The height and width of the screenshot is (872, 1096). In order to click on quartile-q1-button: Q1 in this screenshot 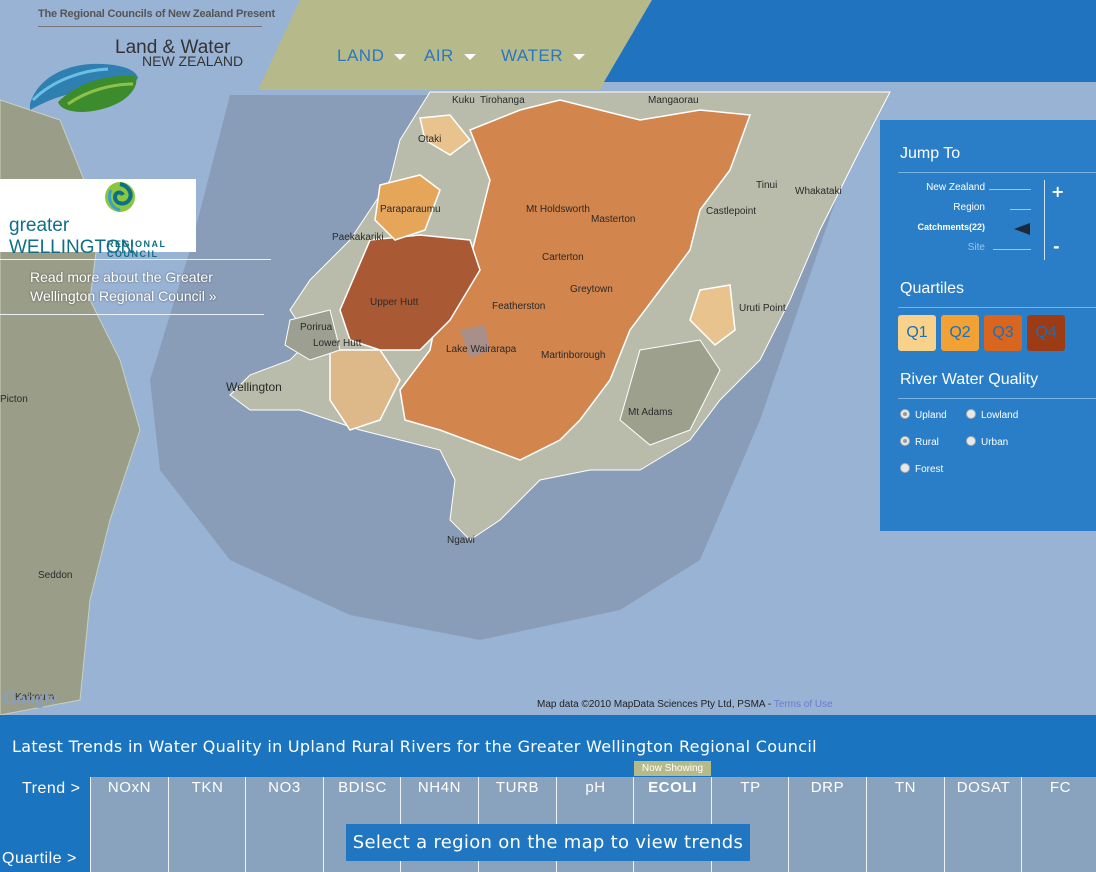, I will do `click(917, 333)`.